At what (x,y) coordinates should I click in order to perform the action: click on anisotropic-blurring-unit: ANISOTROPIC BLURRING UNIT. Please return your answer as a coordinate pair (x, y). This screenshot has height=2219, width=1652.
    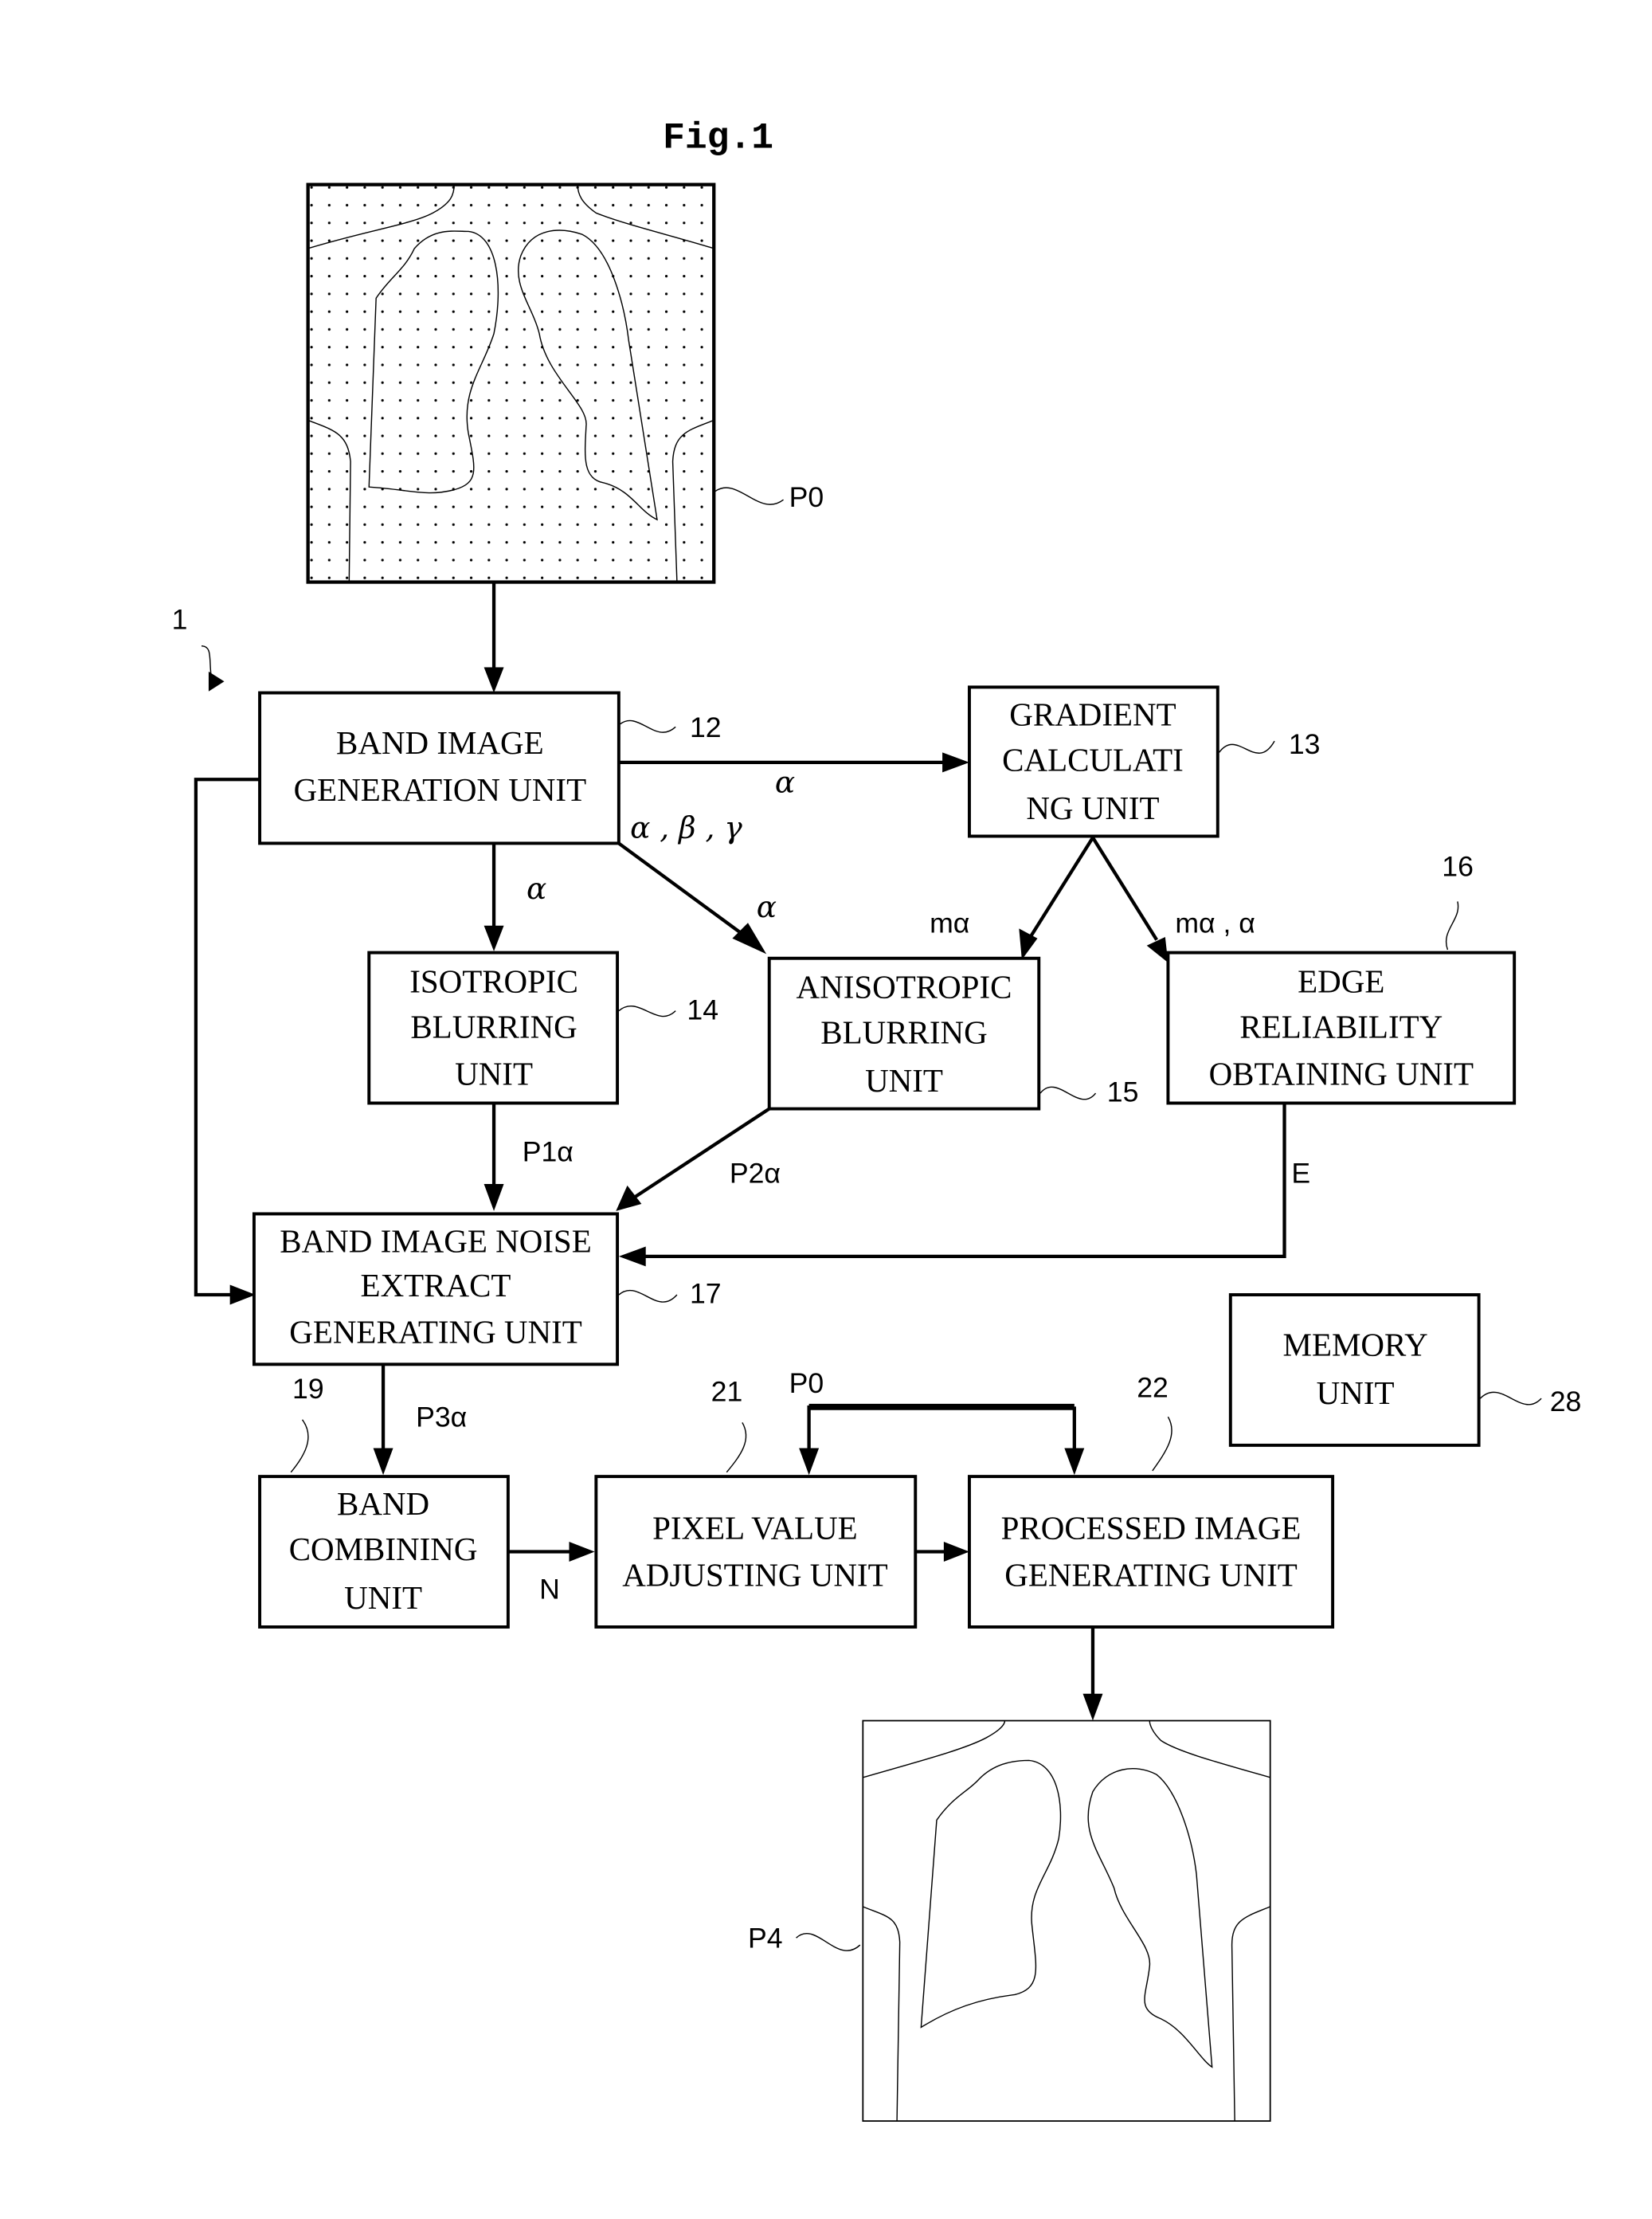
    Looking at the image, I should click on (904, 1034).